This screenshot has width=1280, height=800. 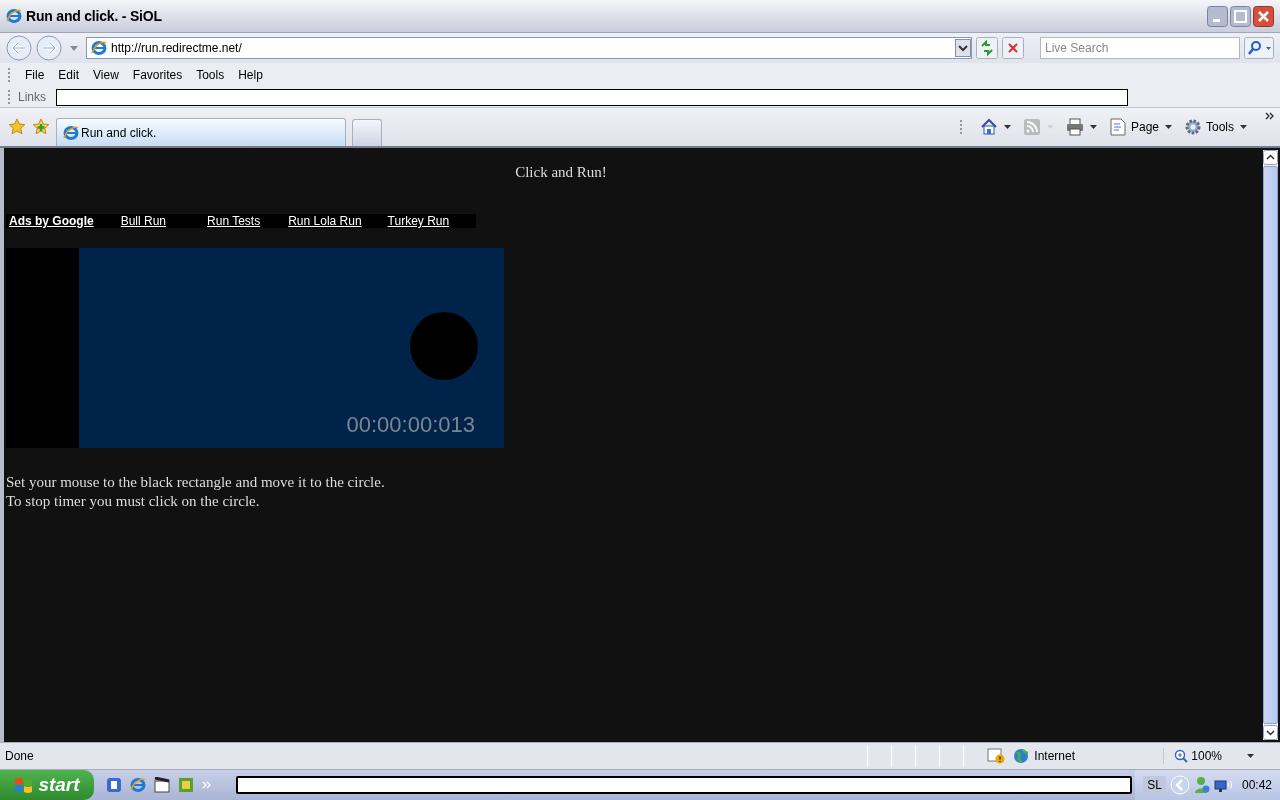 I want to click on tools-menu-button: Tools, so click(x=1215, y=127).